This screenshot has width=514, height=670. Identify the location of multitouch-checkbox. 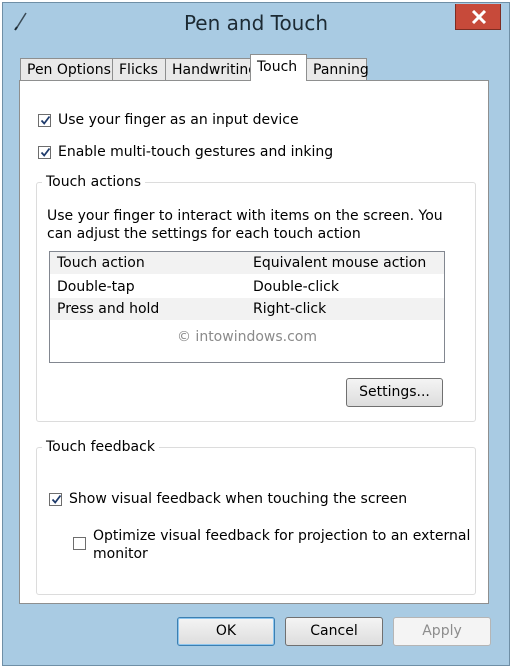
(44, 152).